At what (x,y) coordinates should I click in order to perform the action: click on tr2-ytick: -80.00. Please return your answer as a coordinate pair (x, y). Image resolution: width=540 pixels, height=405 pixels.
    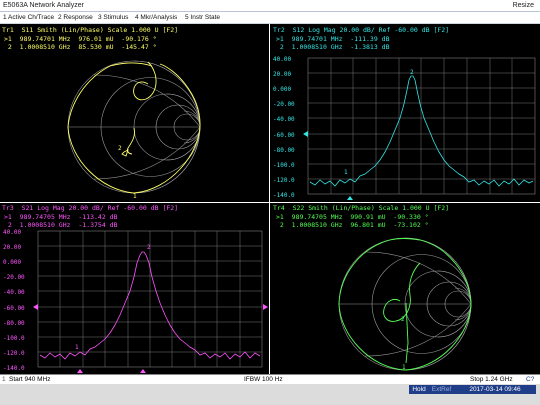
    Looking at the image, I should click on (284, 150).